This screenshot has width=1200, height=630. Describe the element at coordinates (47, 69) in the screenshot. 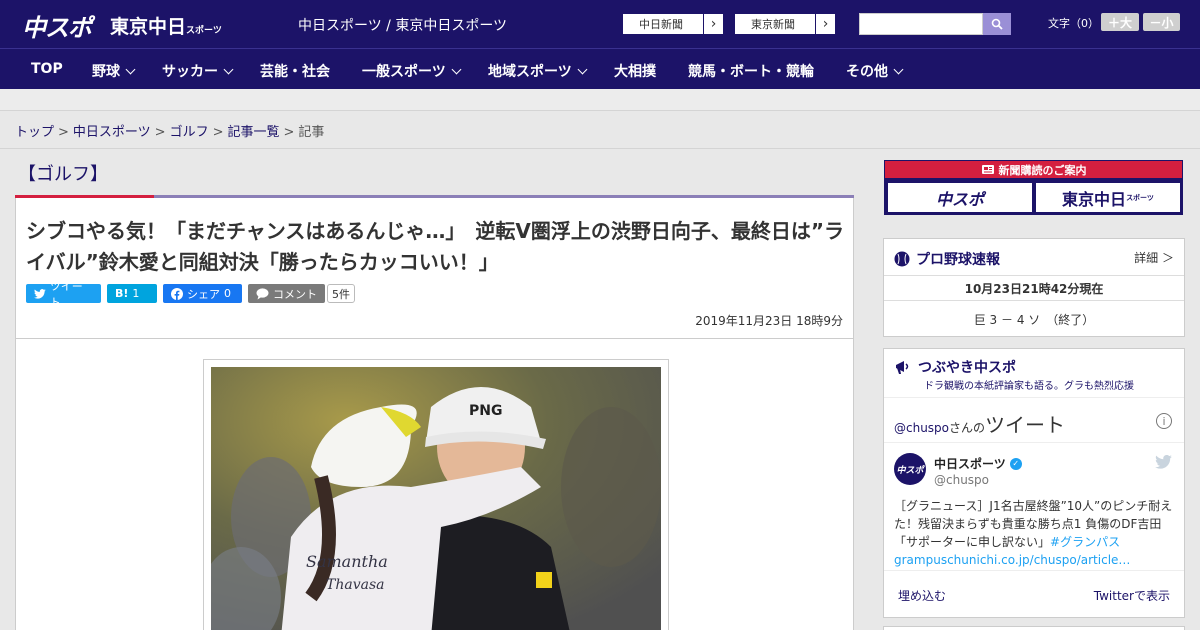

I see `nav-item-top: TOP` at that location.